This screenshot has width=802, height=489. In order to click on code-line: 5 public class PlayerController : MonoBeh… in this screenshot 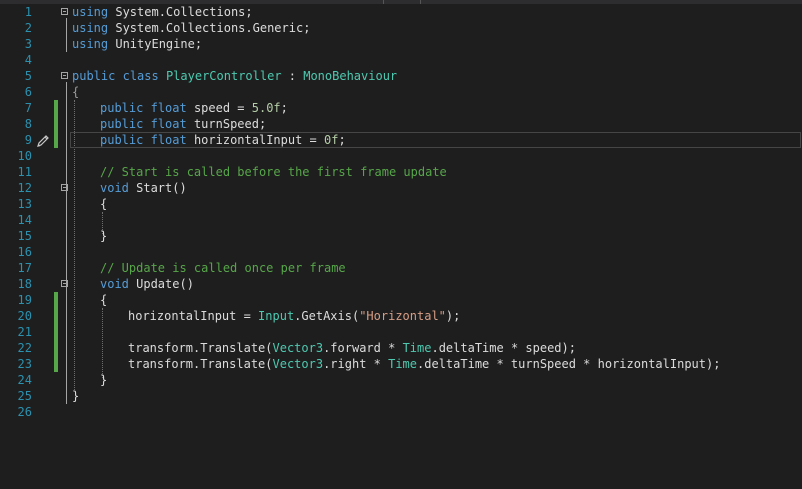, I will do `click(401, 76)`.